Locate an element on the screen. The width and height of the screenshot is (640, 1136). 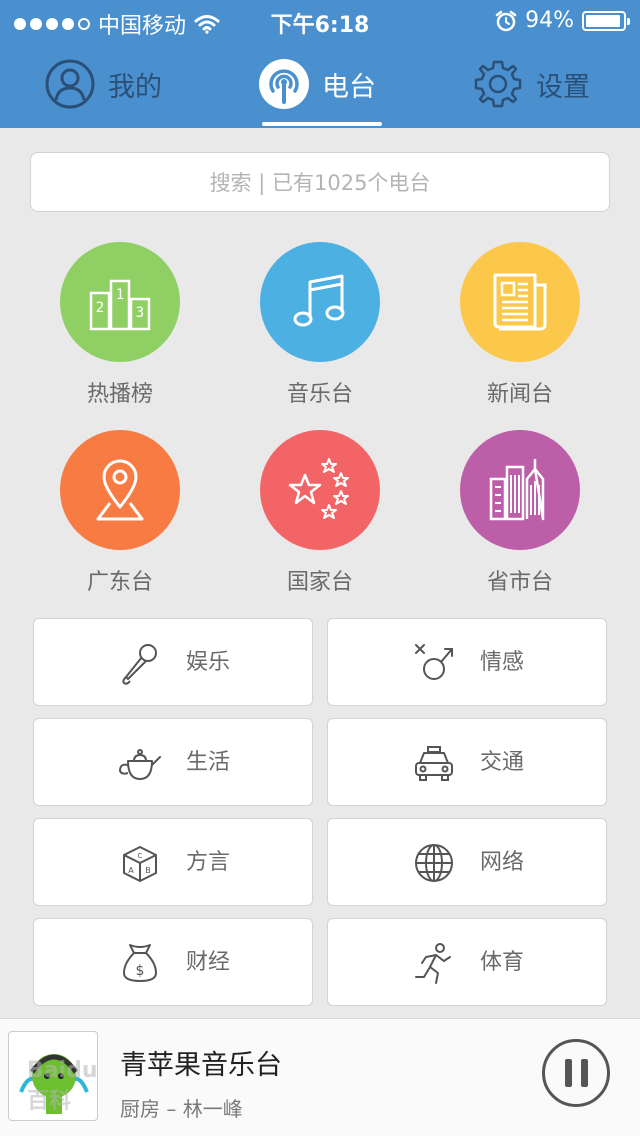
category-national: 国家台 is located at coordinates (320, 513).